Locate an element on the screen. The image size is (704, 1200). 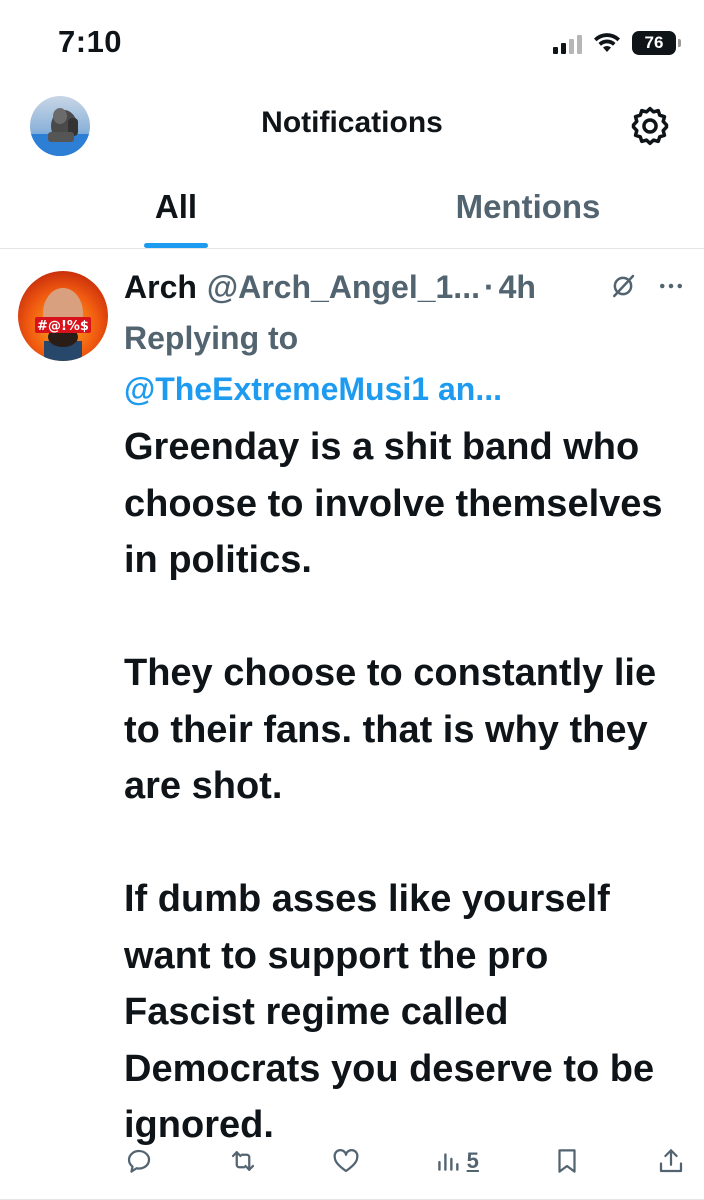
retweet-button is located at coordinates (243, 1161).